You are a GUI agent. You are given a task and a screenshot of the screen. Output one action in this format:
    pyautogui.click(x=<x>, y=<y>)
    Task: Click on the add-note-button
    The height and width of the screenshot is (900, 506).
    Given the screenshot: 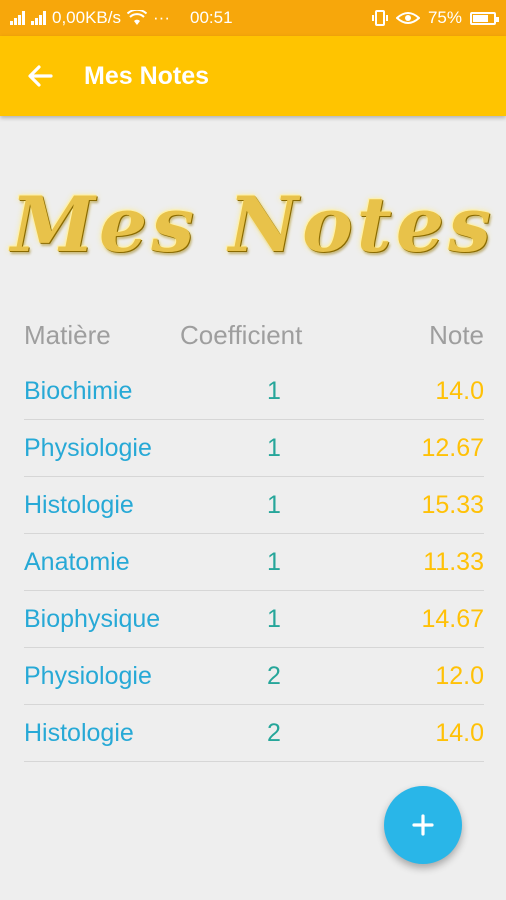 What is the action you would take?
    pyautogui.click(x=423, y=825)
    